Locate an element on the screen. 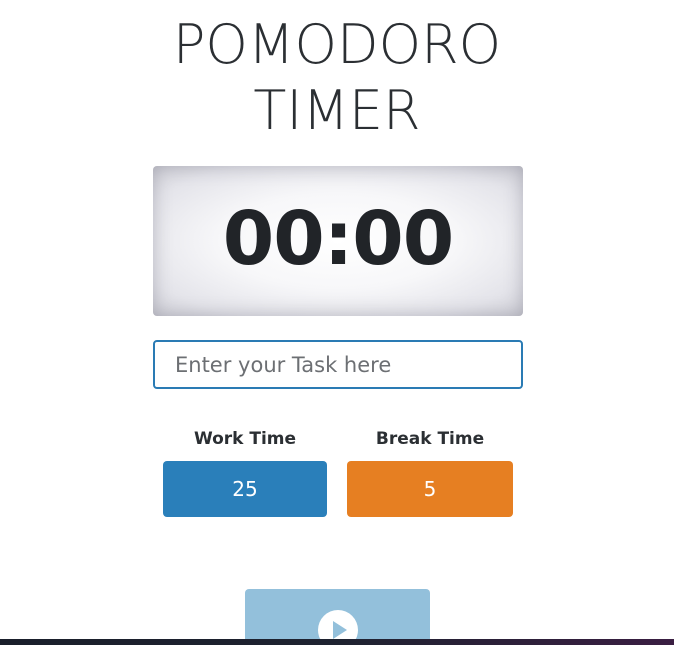  work-time-value: 25 is located at coordinates (245, 489).